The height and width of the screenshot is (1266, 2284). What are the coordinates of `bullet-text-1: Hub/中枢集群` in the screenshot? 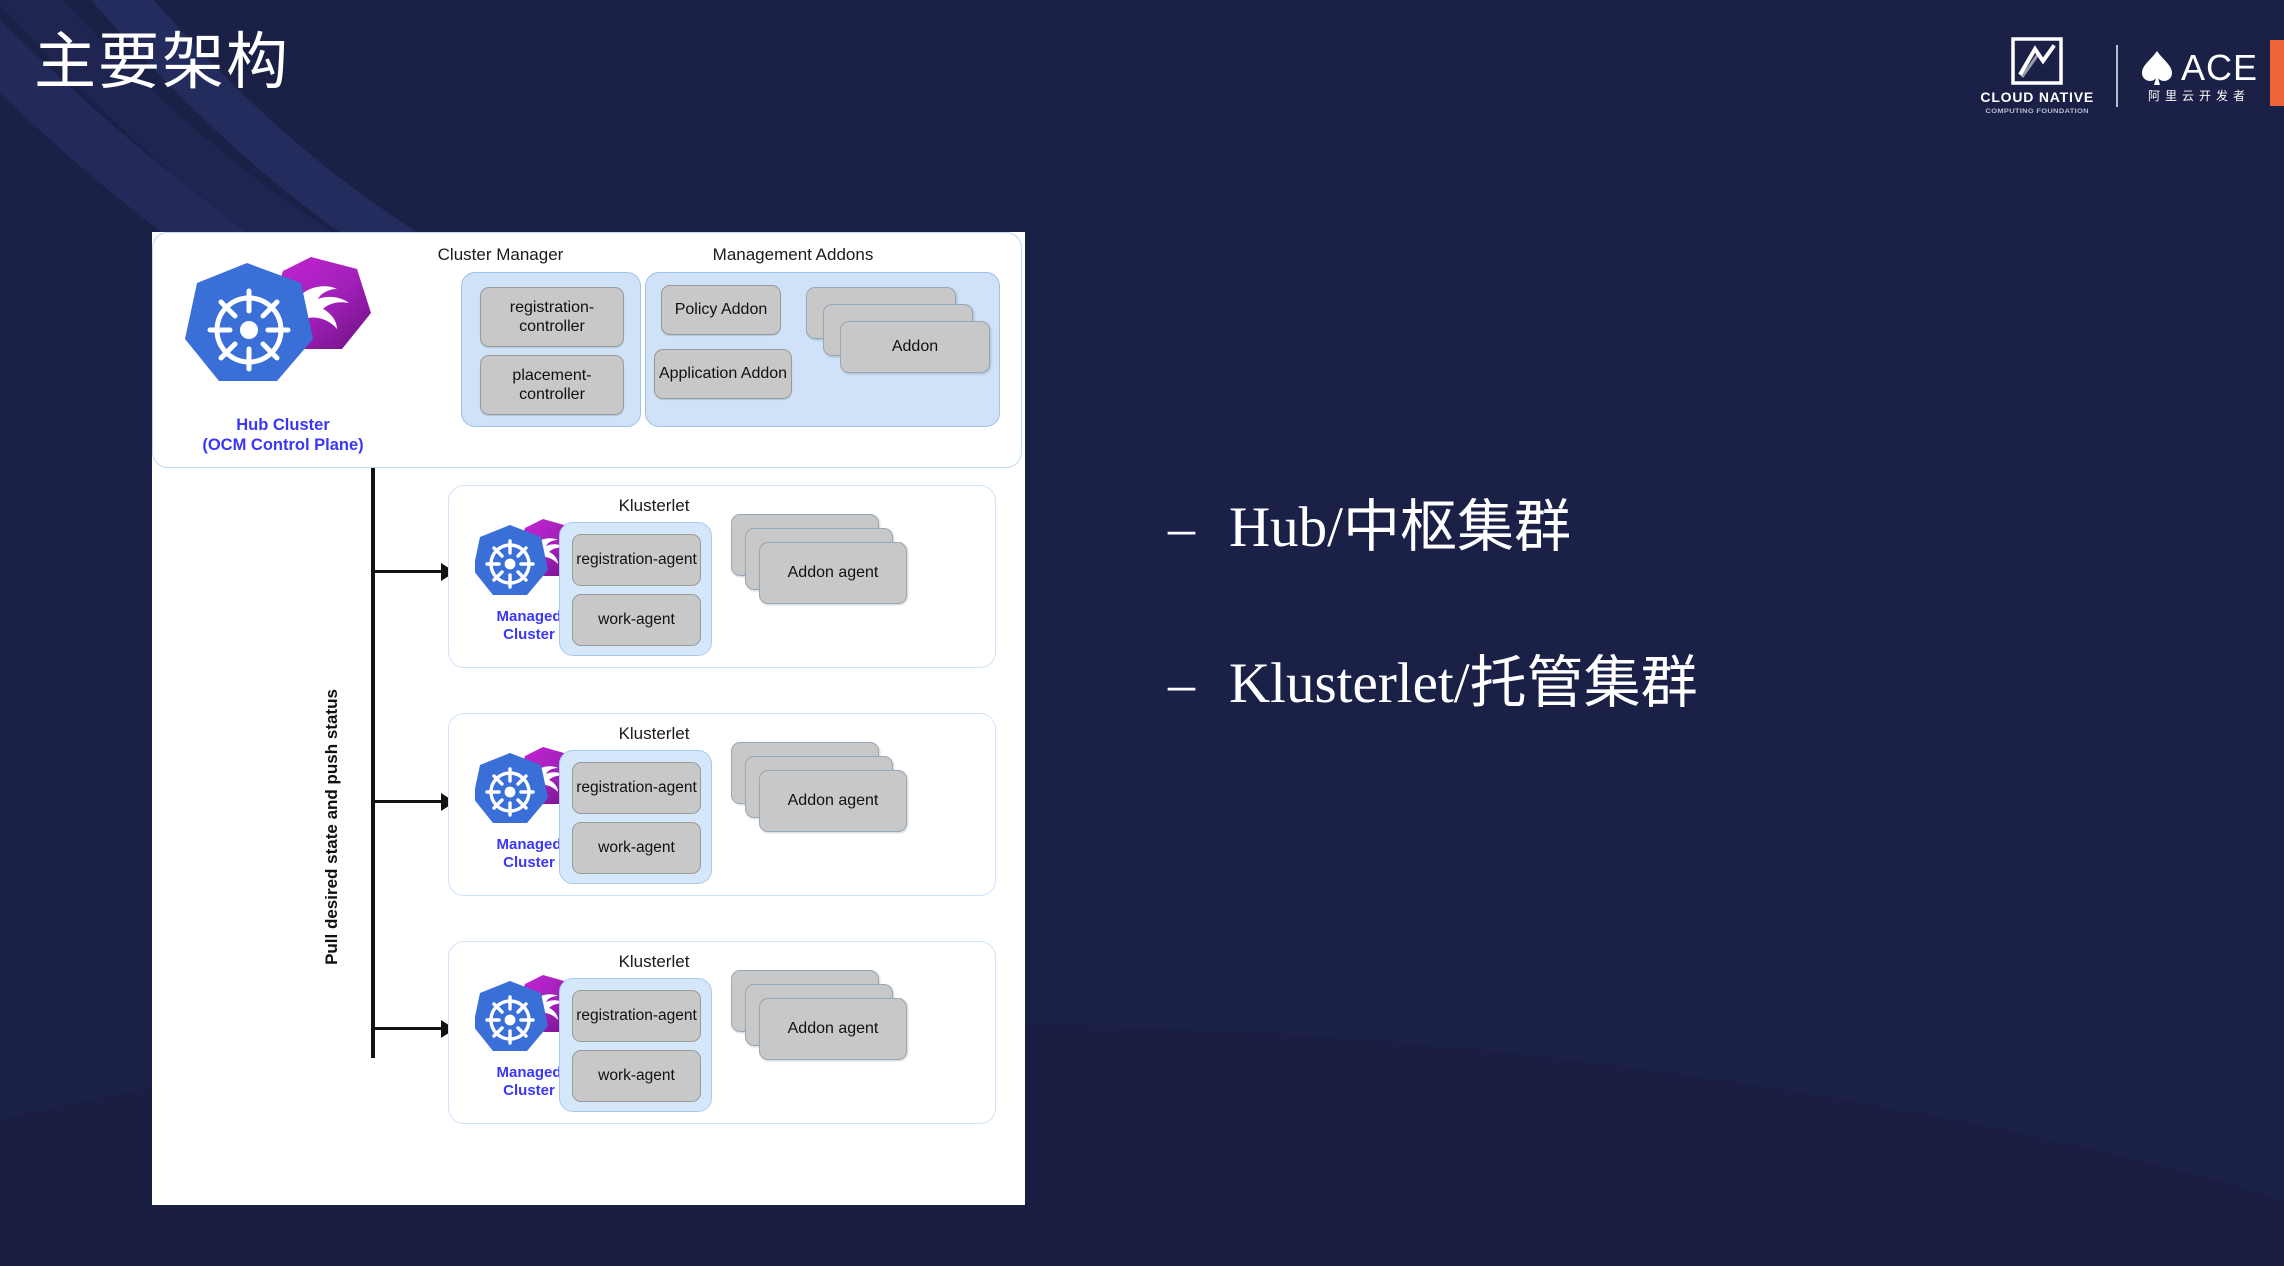 It's located at (1400, 527).